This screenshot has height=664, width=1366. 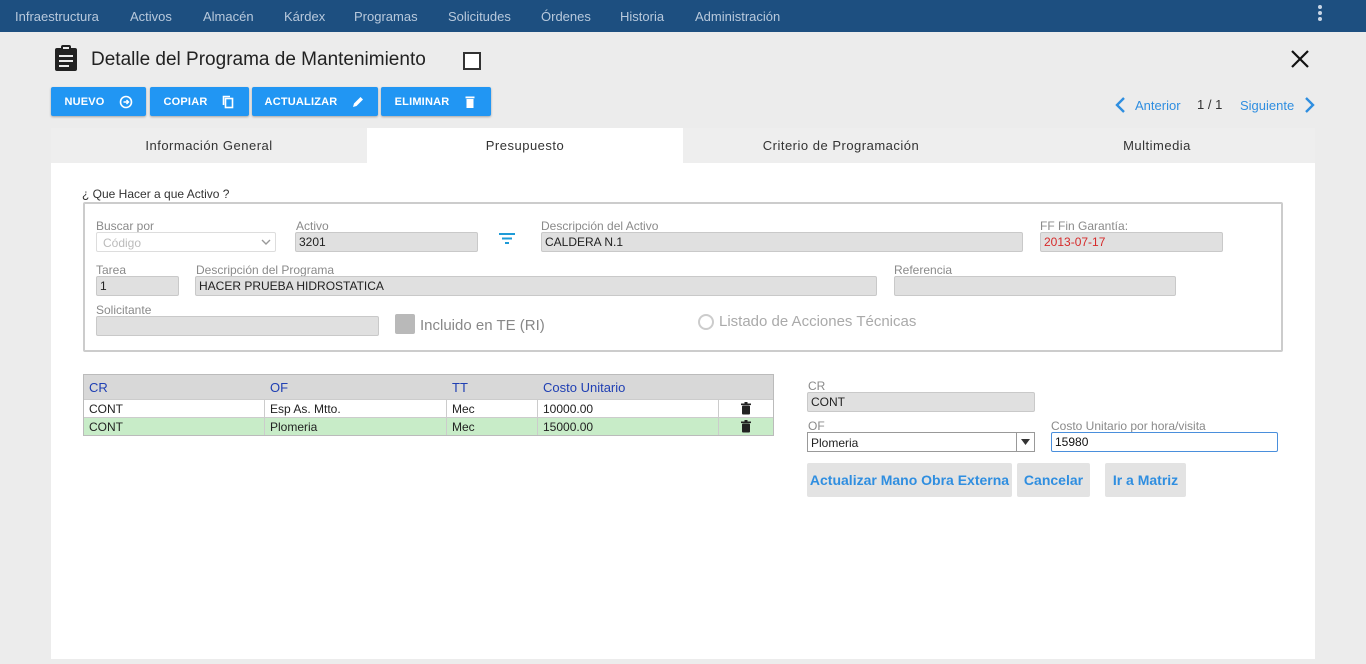 I want to click on page-title: Detalle del Programa de Mantenimiento, so click(x=258, y=59).